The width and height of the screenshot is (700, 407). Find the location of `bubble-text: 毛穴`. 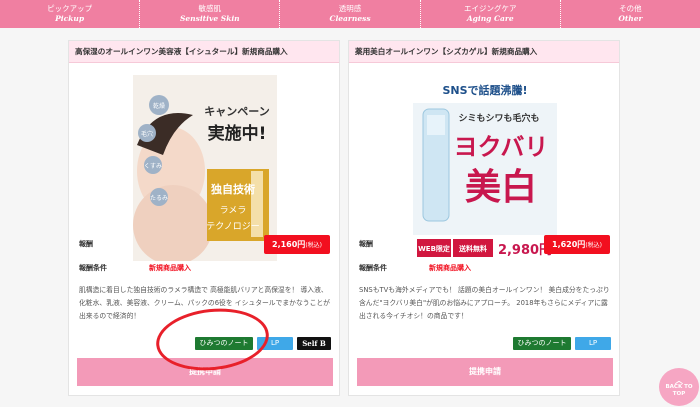

bubble-text: 毛穴 is located at coordinates (147, 134).